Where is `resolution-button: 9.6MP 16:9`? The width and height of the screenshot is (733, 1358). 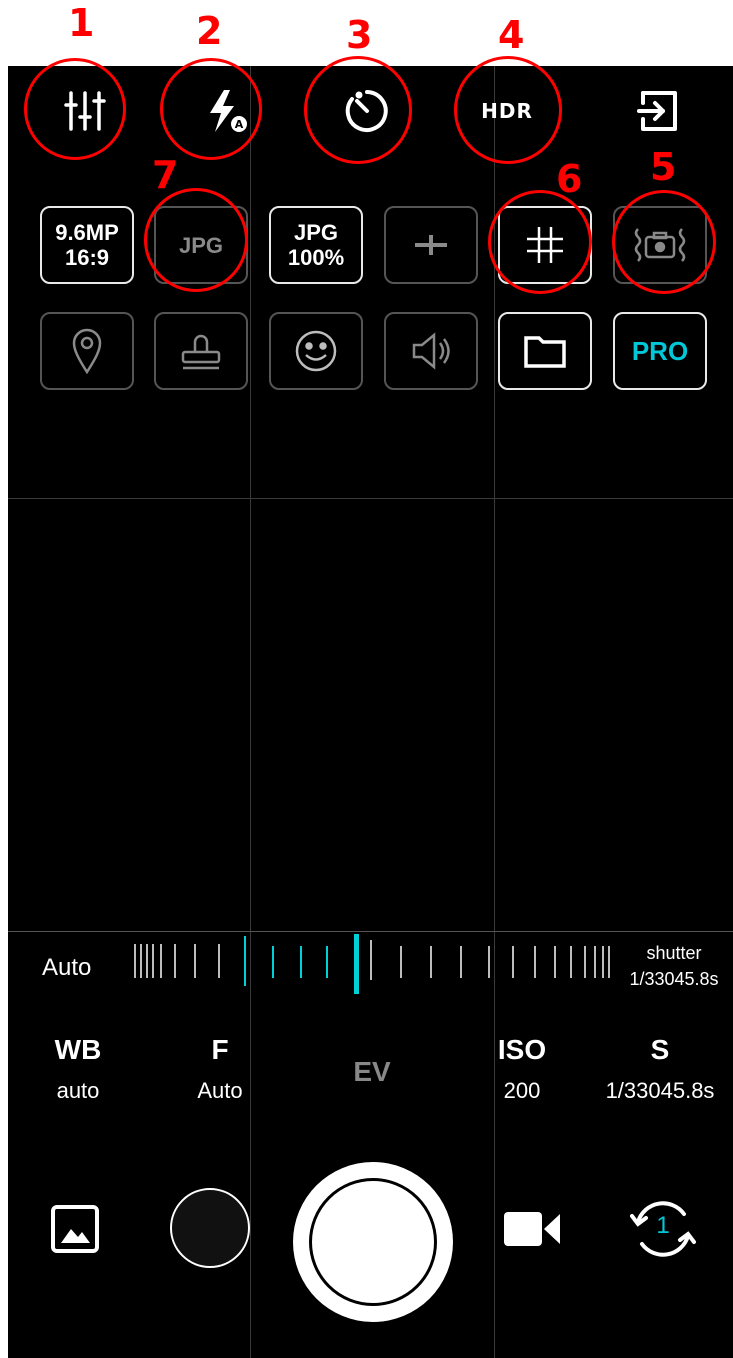 resolution-button: 9.6MP 16:9 is located at coordinates (87, 245).